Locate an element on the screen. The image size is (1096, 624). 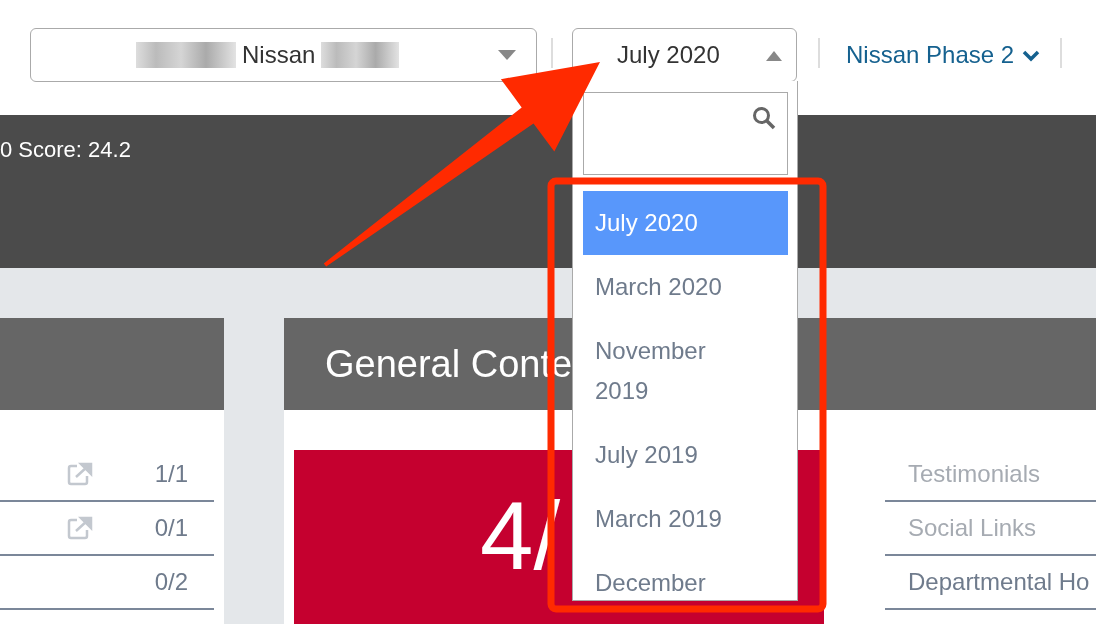
dropdown-option: December is located at coordinates (685, 575).